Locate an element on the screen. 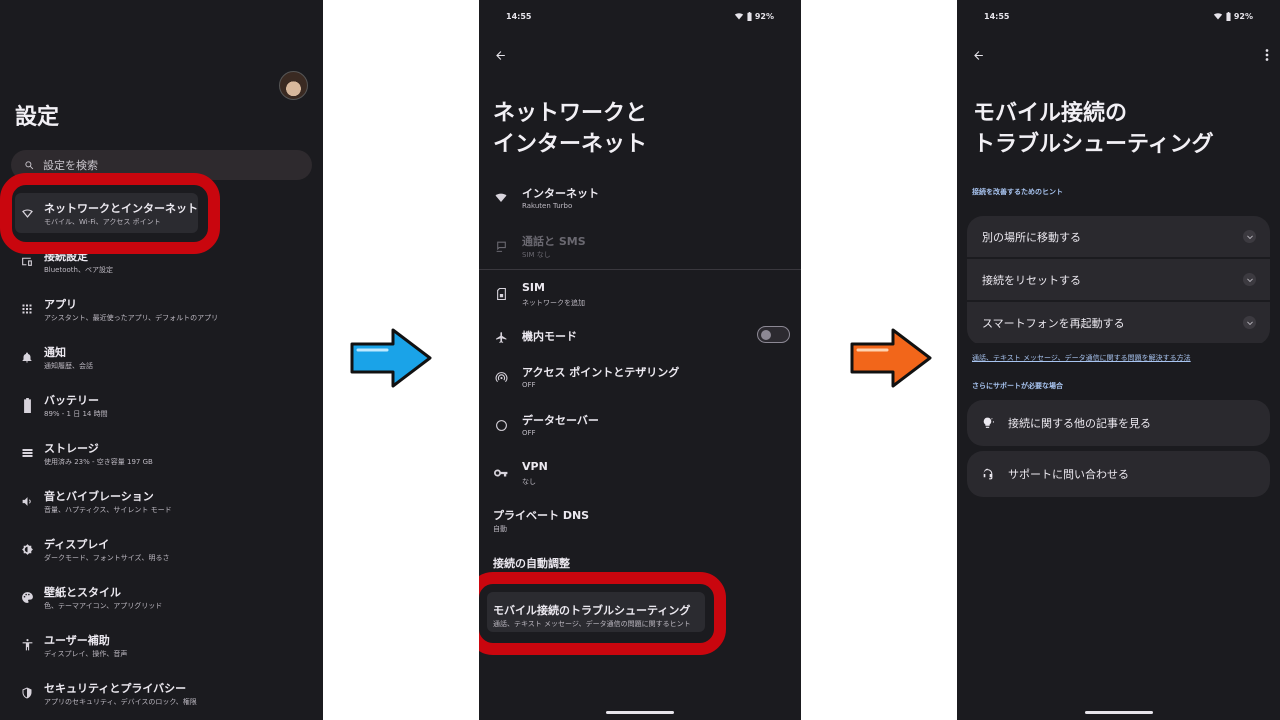 This screenshot has height=720, width=1280. more-options-button is located at coordinates (1267, 55).